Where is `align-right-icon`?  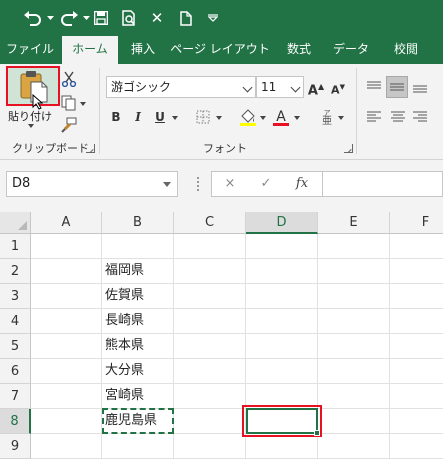
align-right-icon is located at coordinates (420, 117).